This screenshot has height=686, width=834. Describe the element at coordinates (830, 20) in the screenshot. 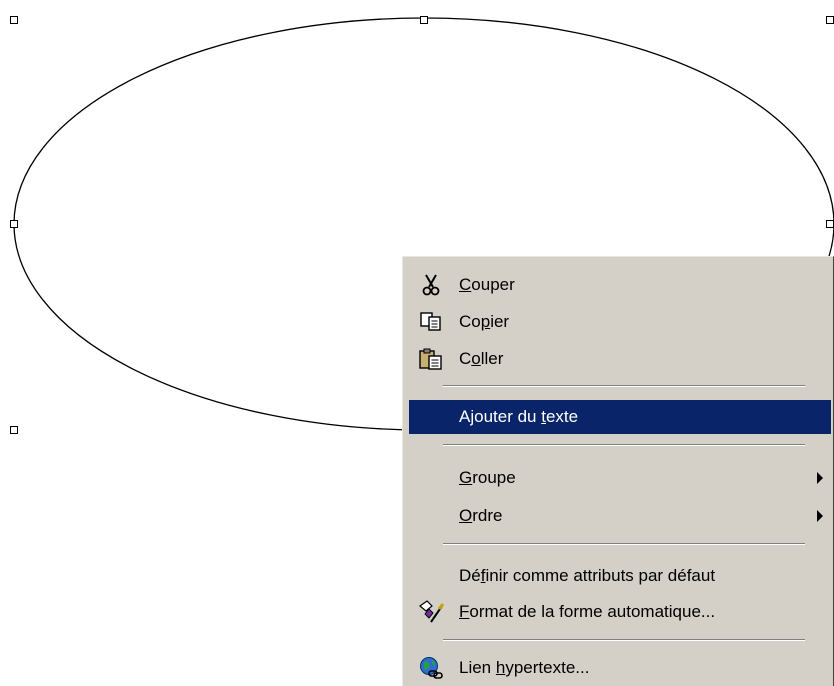

I see `selection-handle-top-right` at that location.